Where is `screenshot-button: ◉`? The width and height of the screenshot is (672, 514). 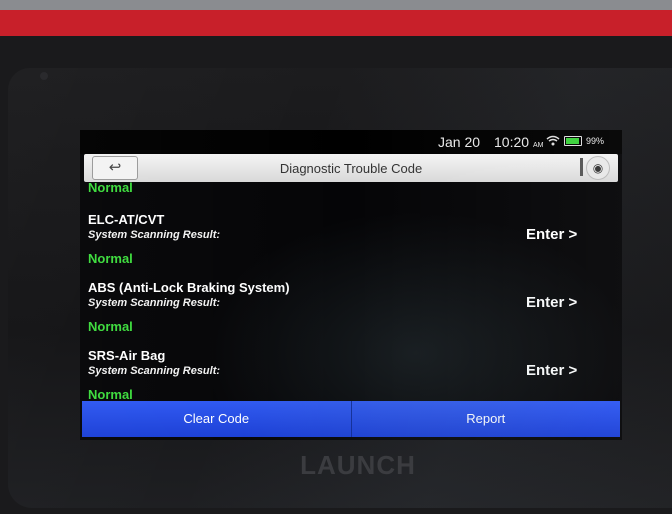
screenshot-button: ◉ is located at coordinates (598, 168).